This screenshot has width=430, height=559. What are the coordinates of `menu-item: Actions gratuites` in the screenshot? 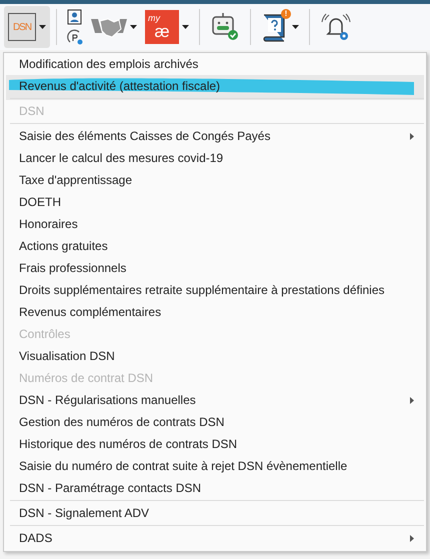 It's located at (215, 246).